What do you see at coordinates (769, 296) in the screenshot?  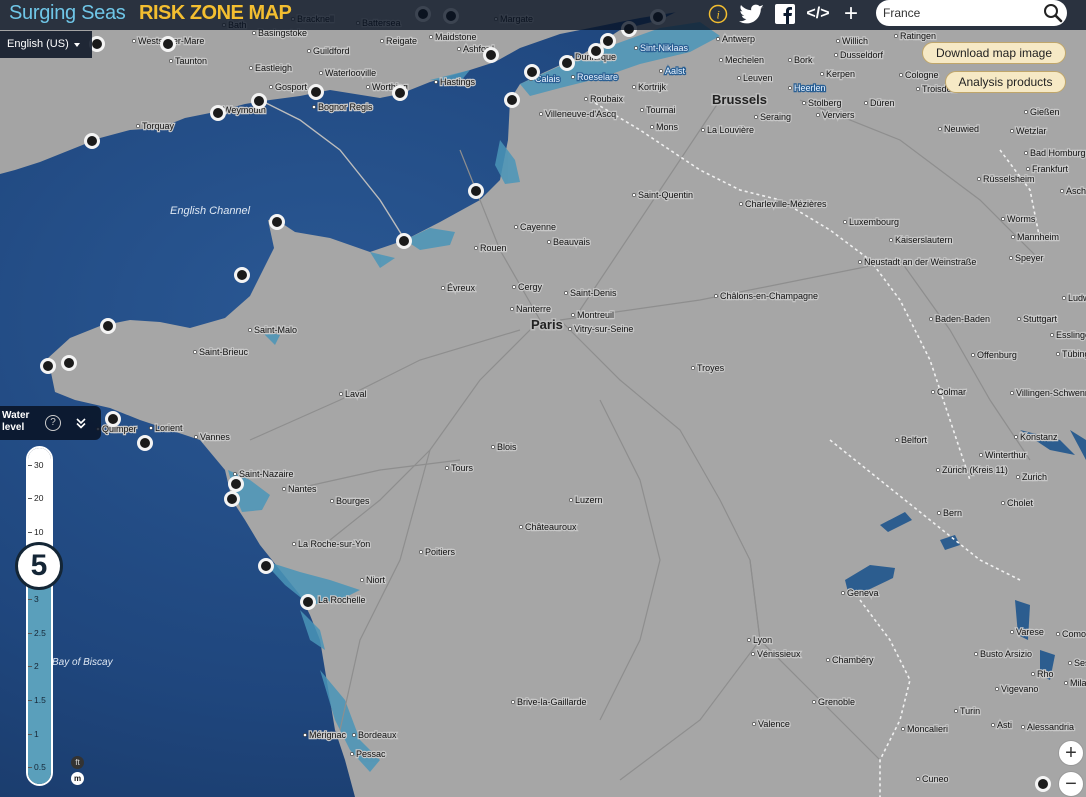 I see `city-label-chalons-en-champagne: Châlons-en-Champagne` at bounding box center [769, 296].